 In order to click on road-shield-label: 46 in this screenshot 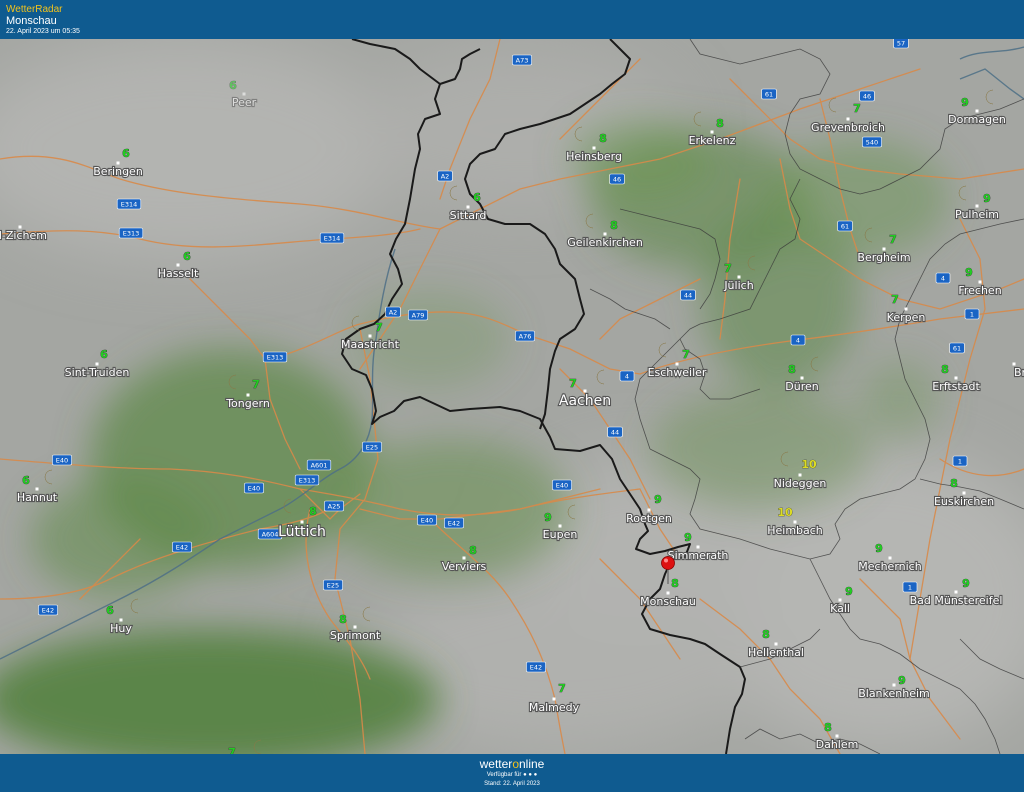, I will do `click(867, 96)`.